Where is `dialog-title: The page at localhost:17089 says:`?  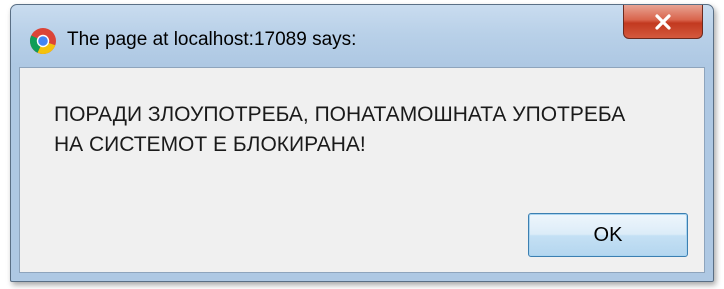 dialog-title: The page at localhost:17089 says: is located at coordinates (212, 39).